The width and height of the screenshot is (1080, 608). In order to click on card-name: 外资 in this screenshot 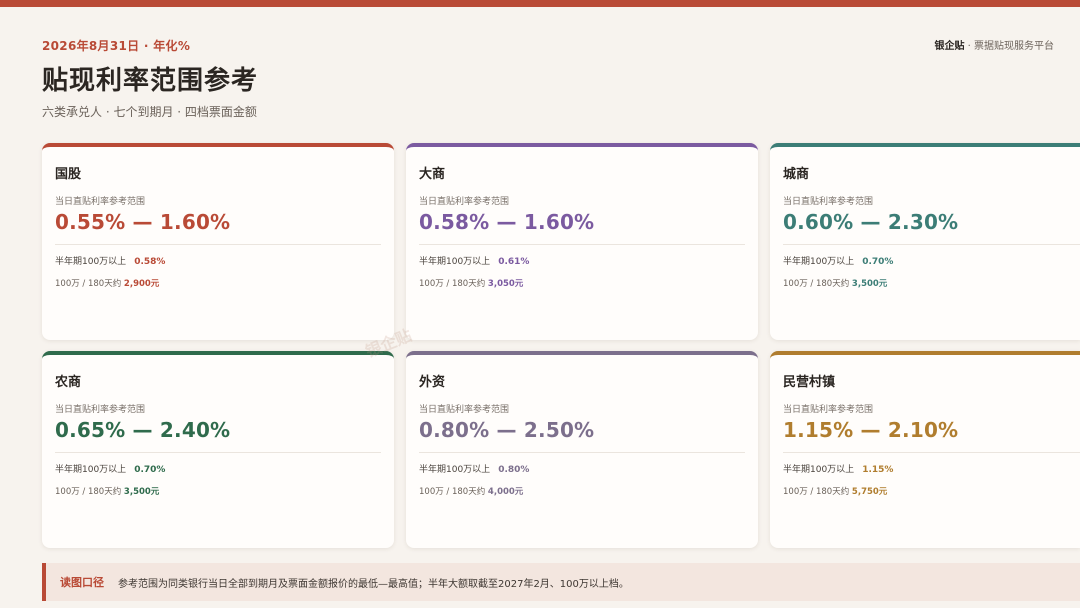, I will do `click(432, 382)`.